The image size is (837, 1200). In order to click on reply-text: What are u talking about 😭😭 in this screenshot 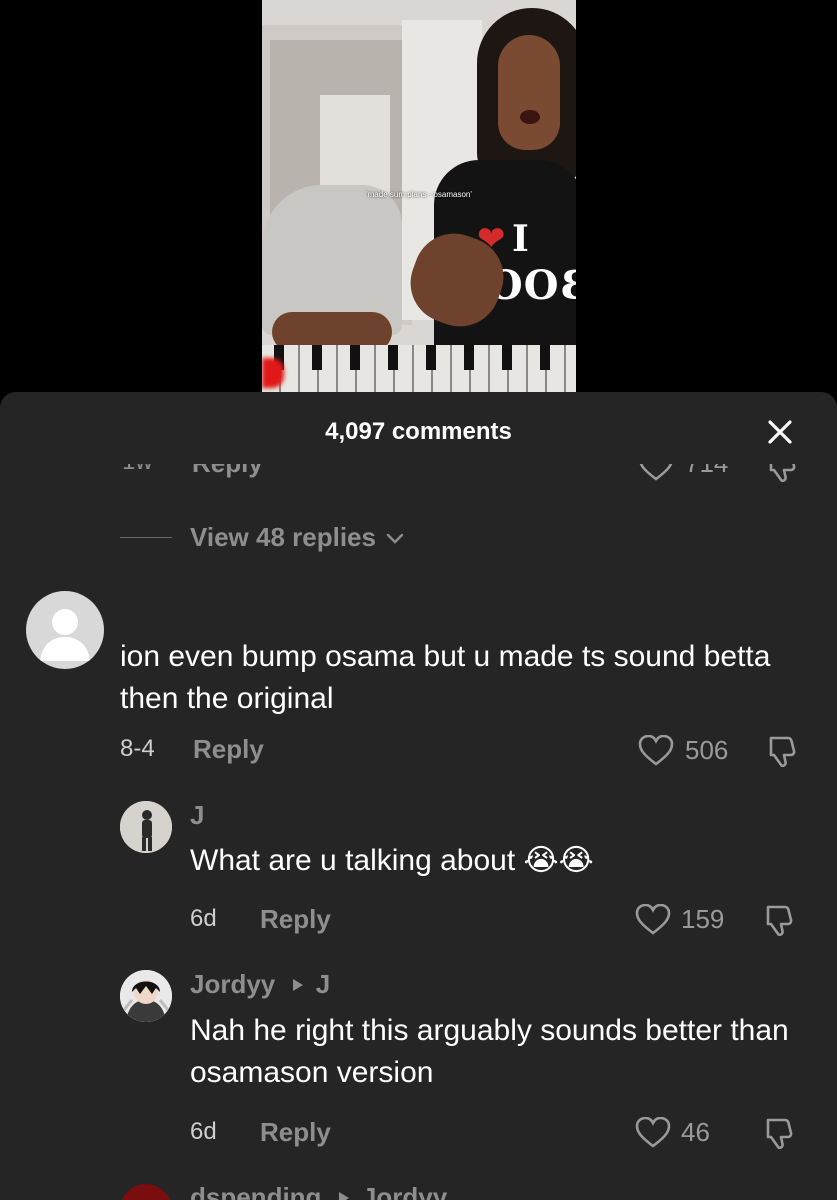, I will do `click(392, 860)`.